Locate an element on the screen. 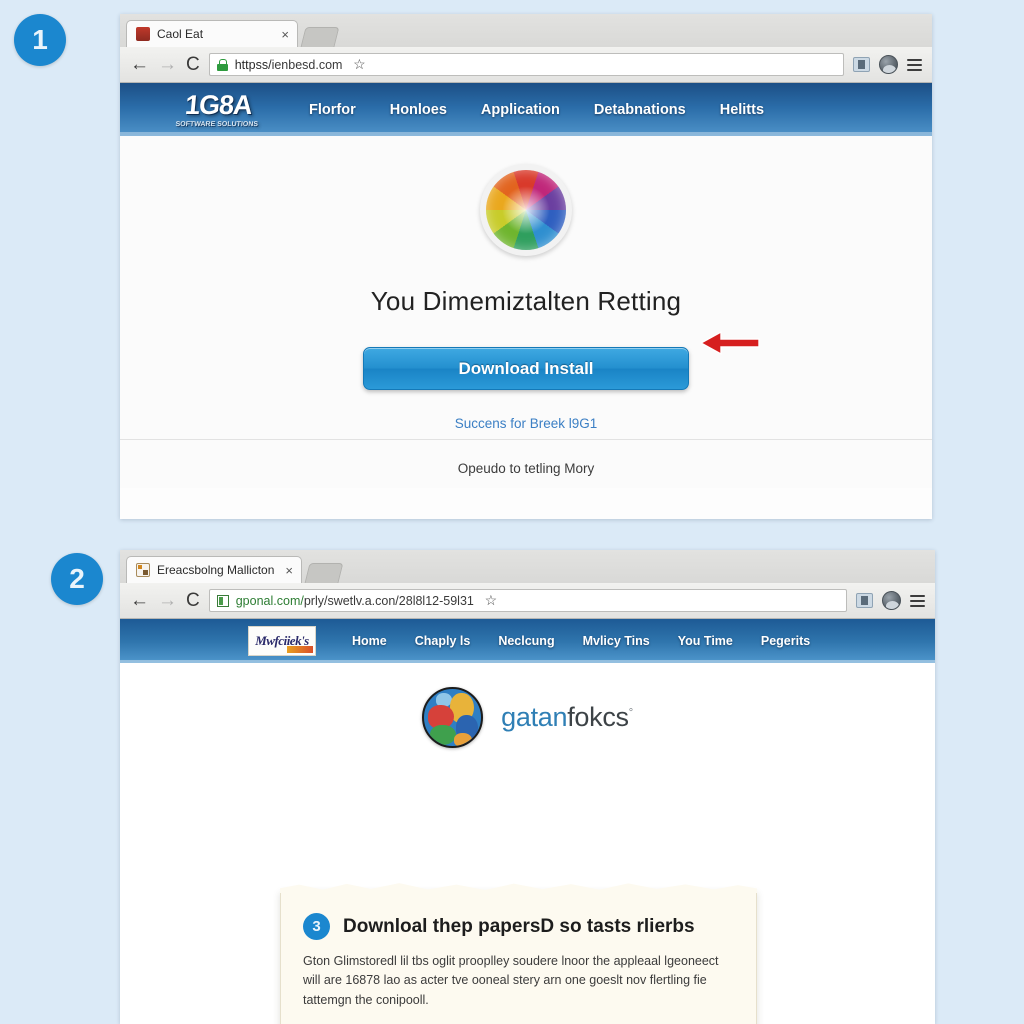 The image size is (1024, 1024). paper-header: 3 Downloal thep papersD so tasts rlierbs is located at coordinates (518, 926).